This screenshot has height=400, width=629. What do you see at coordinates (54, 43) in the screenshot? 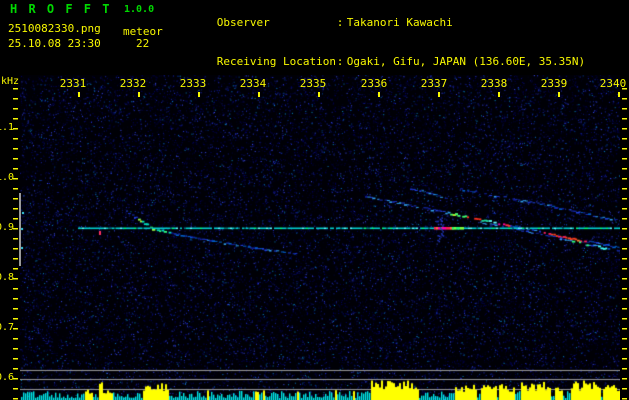
I see `datetime-label: 25.10.08 23:30` at bounding box center [54, 43].